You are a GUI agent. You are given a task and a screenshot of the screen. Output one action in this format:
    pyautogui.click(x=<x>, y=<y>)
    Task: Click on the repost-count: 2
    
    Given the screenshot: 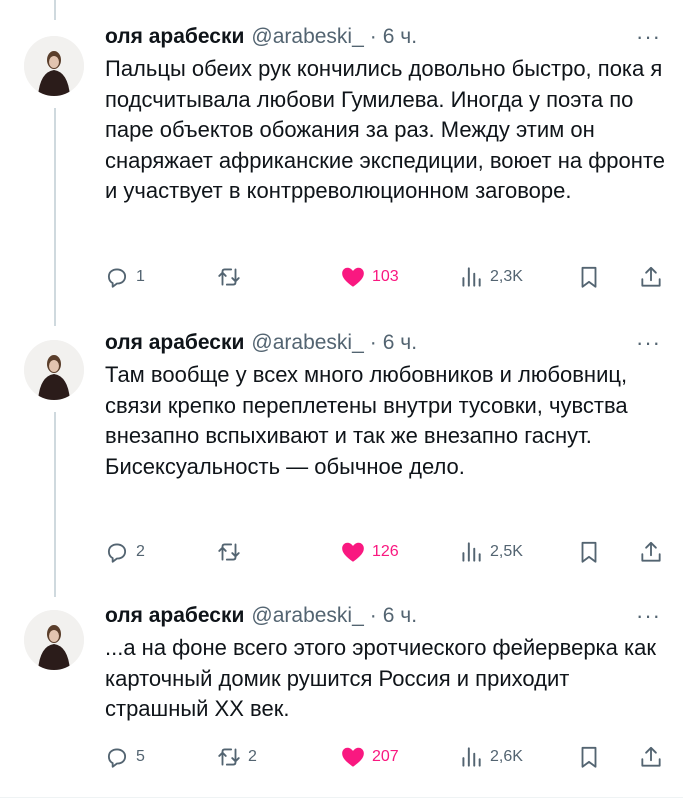 What is the action you would take?
    pyautogui.click(x=252, y=756)
    